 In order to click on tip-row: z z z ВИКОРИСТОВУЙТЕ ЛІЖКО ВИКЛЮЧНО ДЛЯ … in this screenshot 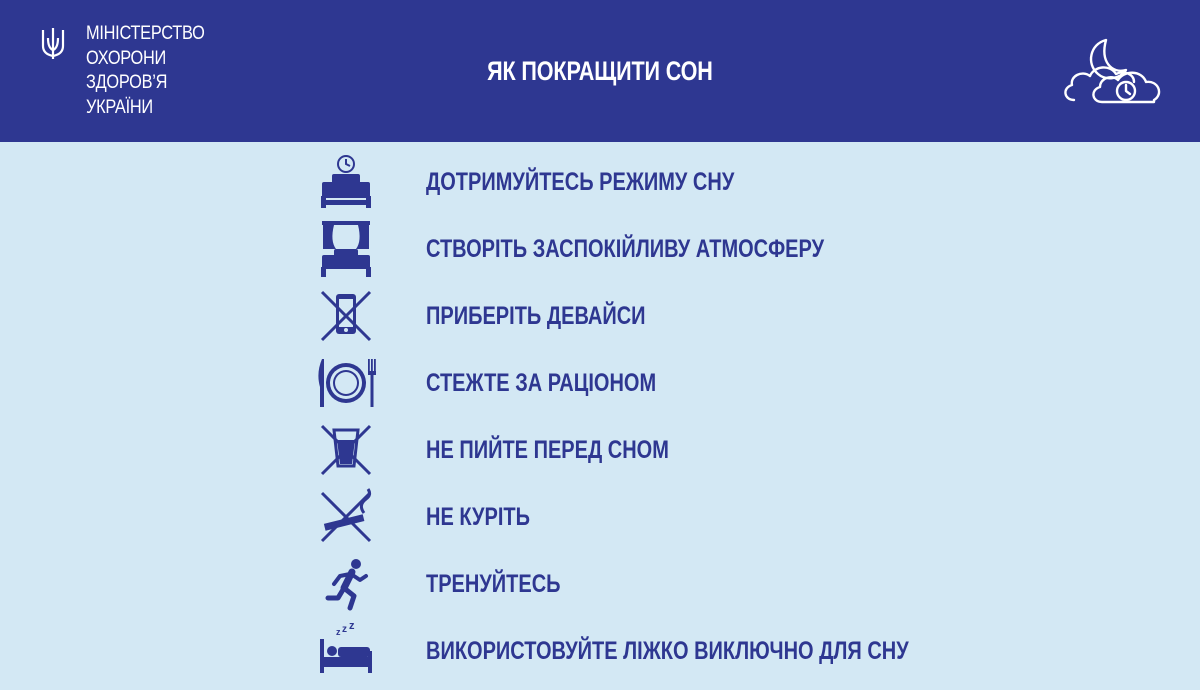, I will do `click(600, 651)`.